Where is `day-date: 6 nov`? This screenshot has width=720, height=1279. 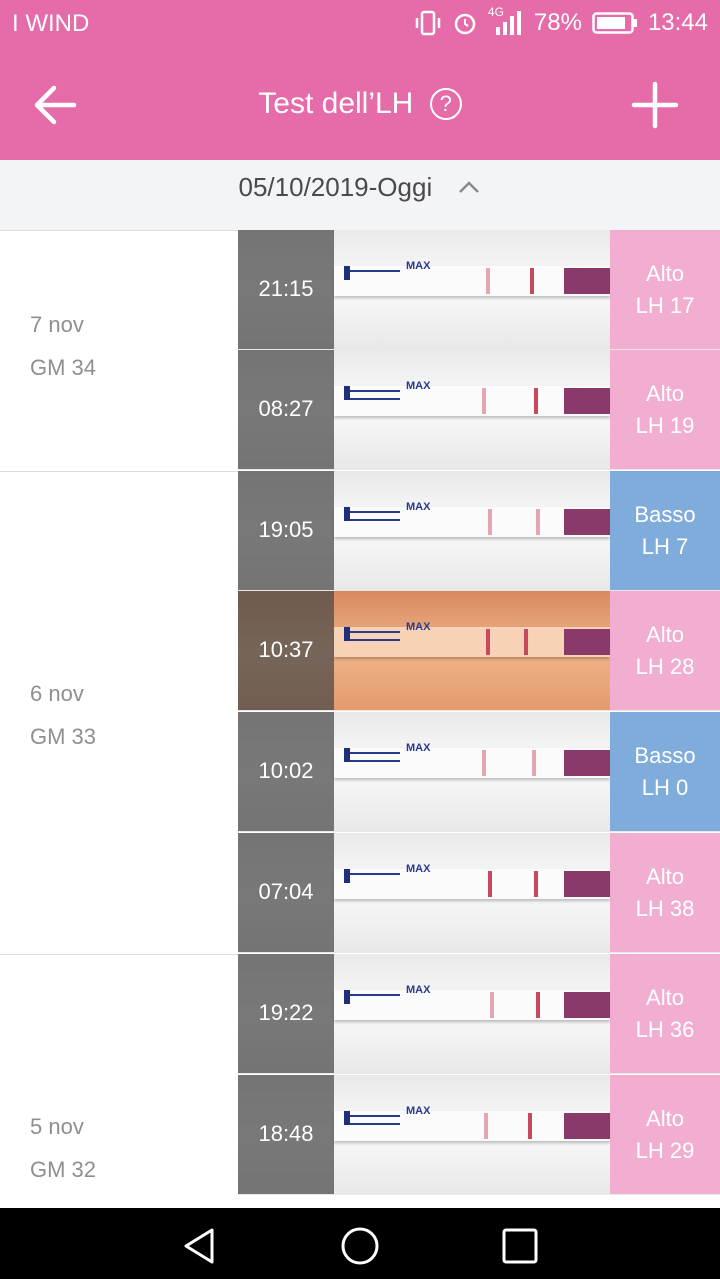
day-date: 6 nov is located at coordinates (57, 693).